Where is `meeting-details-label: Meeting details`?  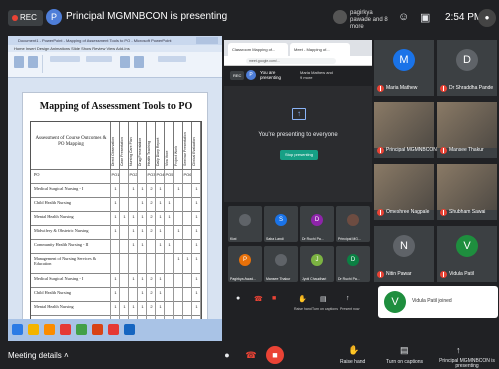 meeting-details-label: Meeting details is located at coordinates (35, 355).